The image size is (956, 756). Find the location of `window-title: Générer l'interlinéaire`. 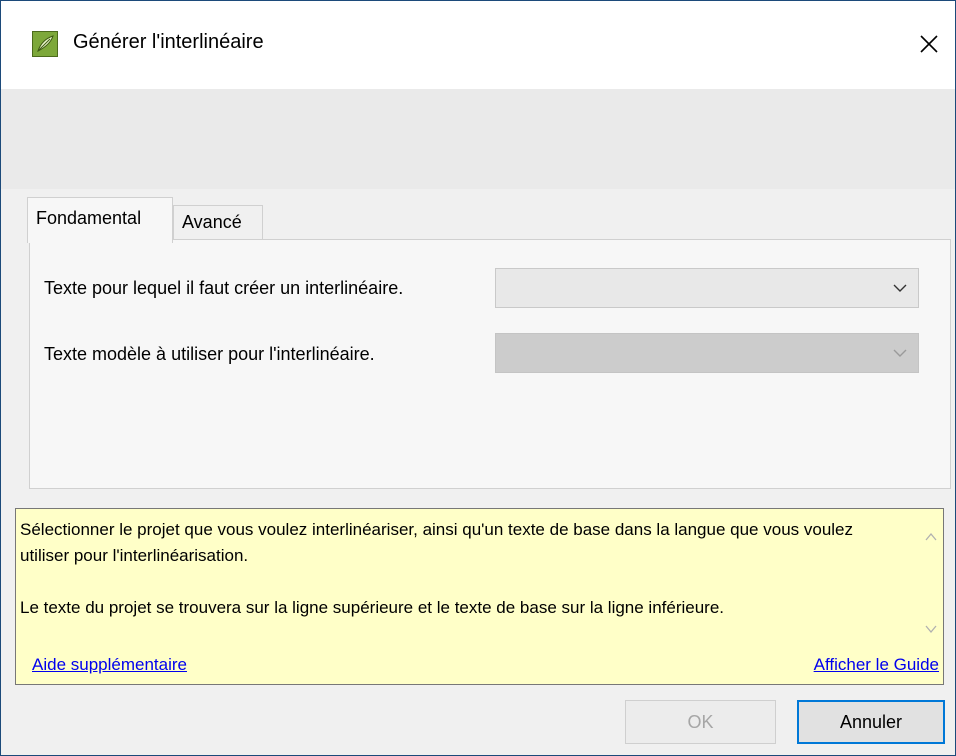

window-title: Générer l'interlinéaire is located at coordinates (168, 42).